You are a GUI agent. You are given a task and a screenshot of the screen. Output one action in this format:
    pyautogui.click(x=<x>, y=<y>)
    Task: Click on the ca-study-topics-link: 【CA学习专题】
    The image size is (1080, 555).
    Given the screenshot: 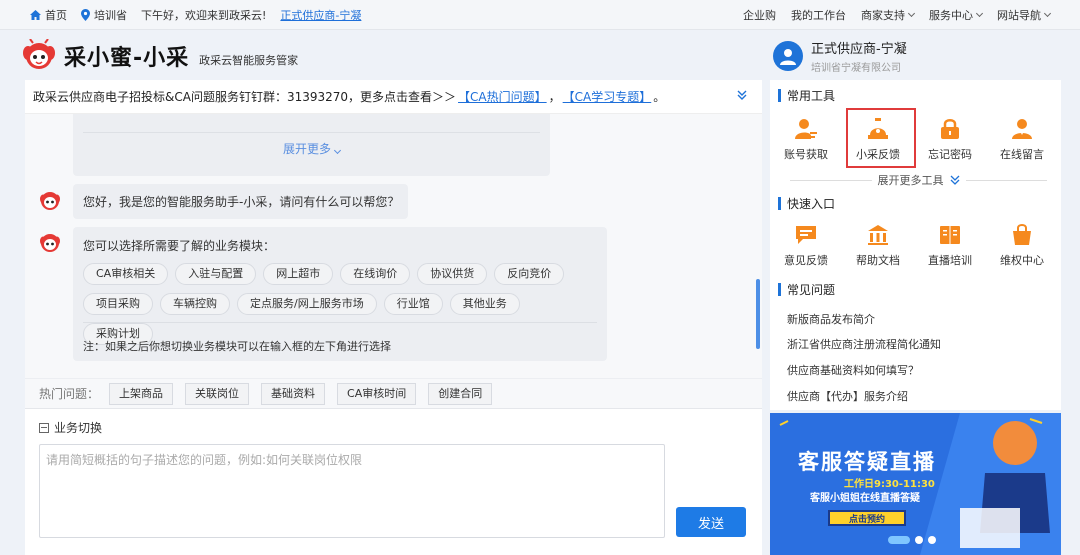 What is the action you would take?
    pyautogui.click(x=607, y=96)
    